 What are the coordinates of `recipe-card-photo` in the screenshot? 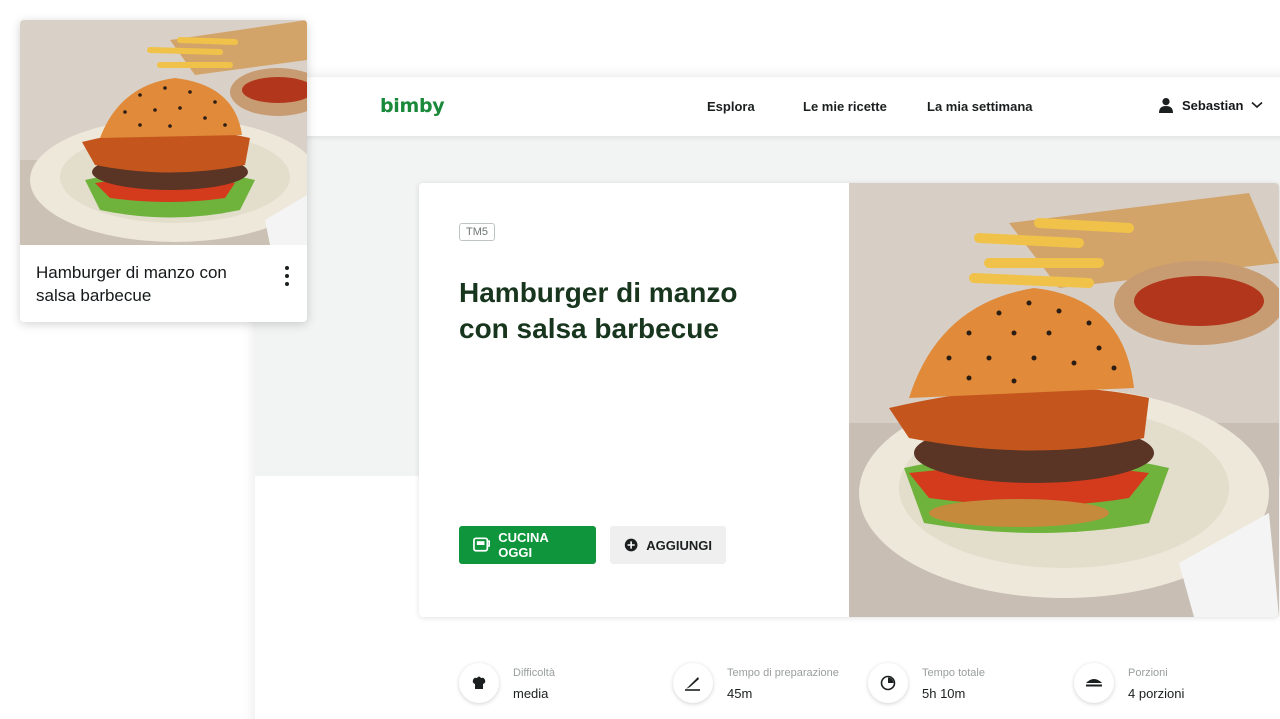 It's located at (163, 132).